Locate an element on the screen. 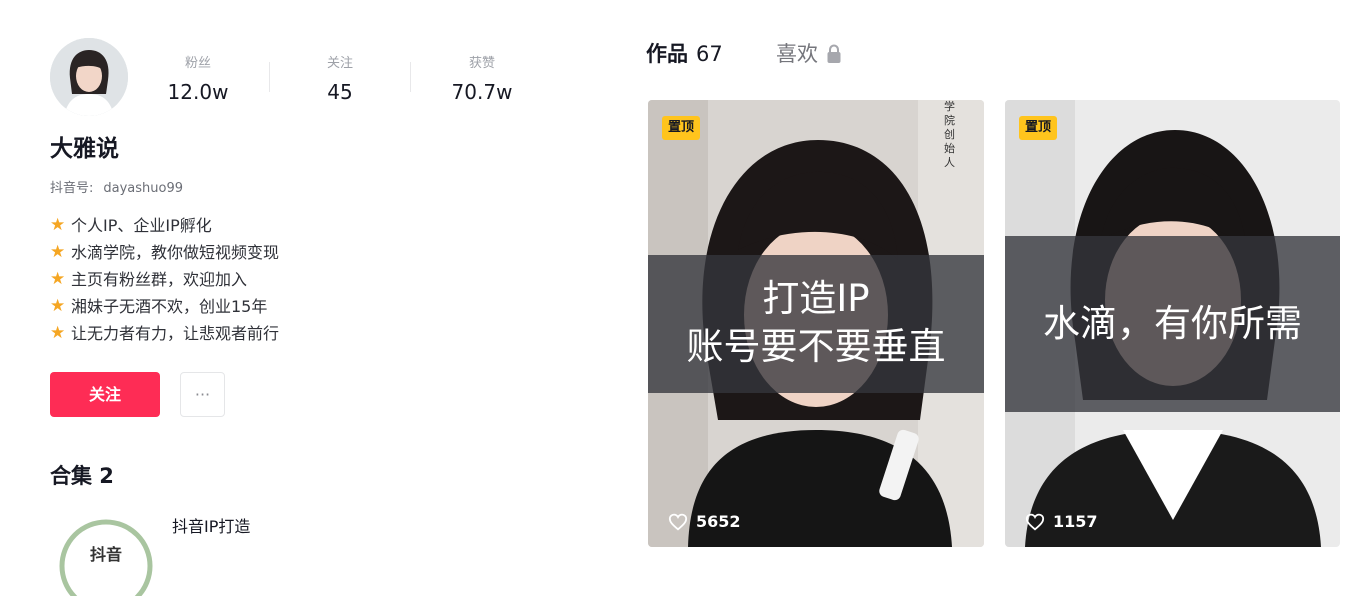 The image size is (1352, 596). avatar is located at coordinates (89, 77).